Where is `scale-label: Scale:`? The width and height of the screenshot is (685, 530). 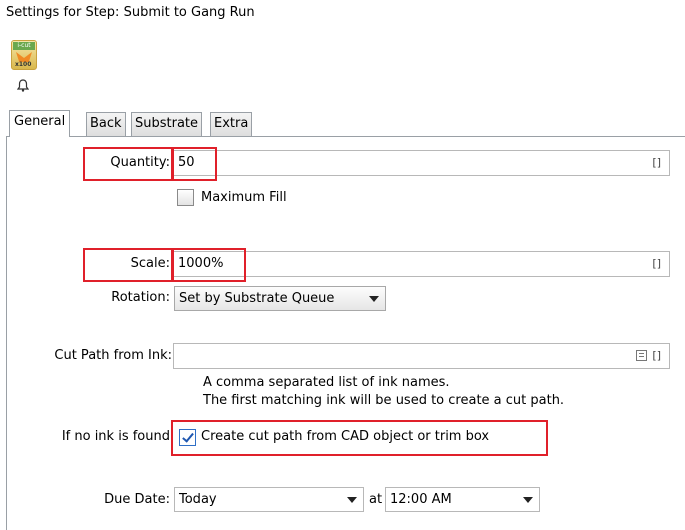
scale-label: Scale: is located at coordinates (150, 263).